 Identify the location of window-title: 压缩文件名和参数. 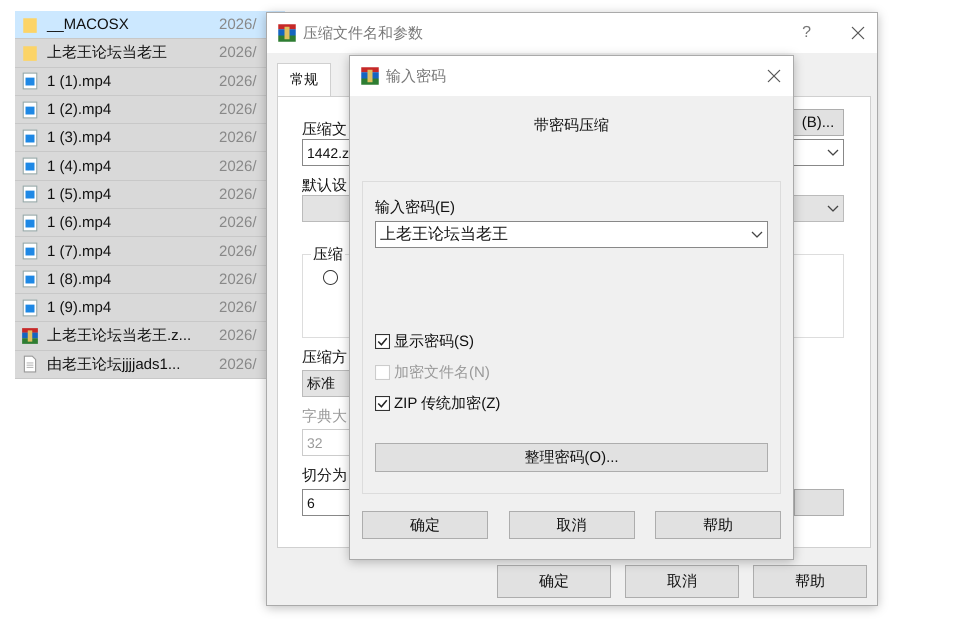
(363, 33).